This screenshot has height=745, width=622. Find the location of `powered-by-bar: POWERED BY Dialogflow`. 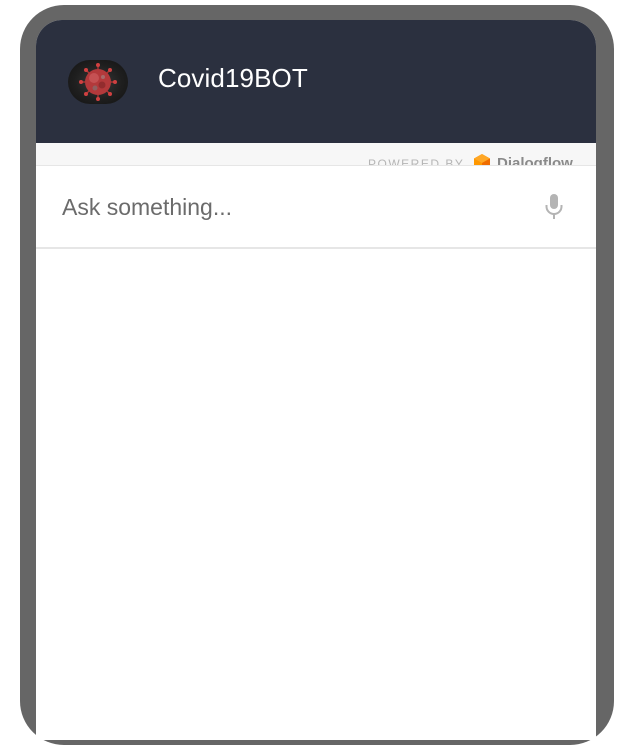

powered-by-bar: POWERED BY Dialogflow is located at coordinates (316, 154).